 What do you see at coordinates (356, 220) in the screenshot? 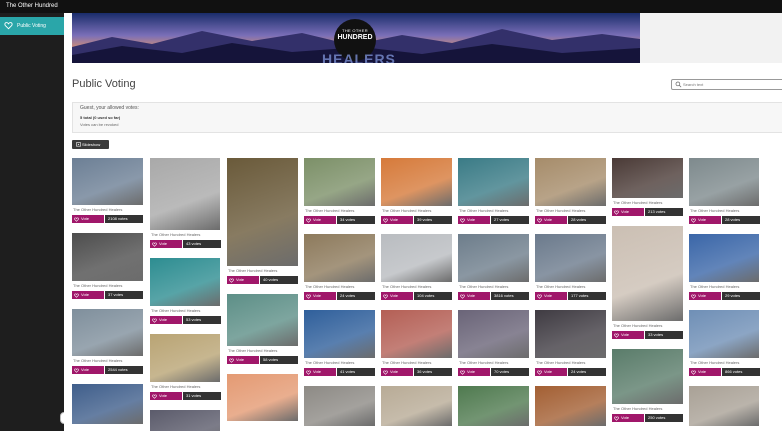
I see `vote-count: 34 votes` at bounding box center [356, 220].